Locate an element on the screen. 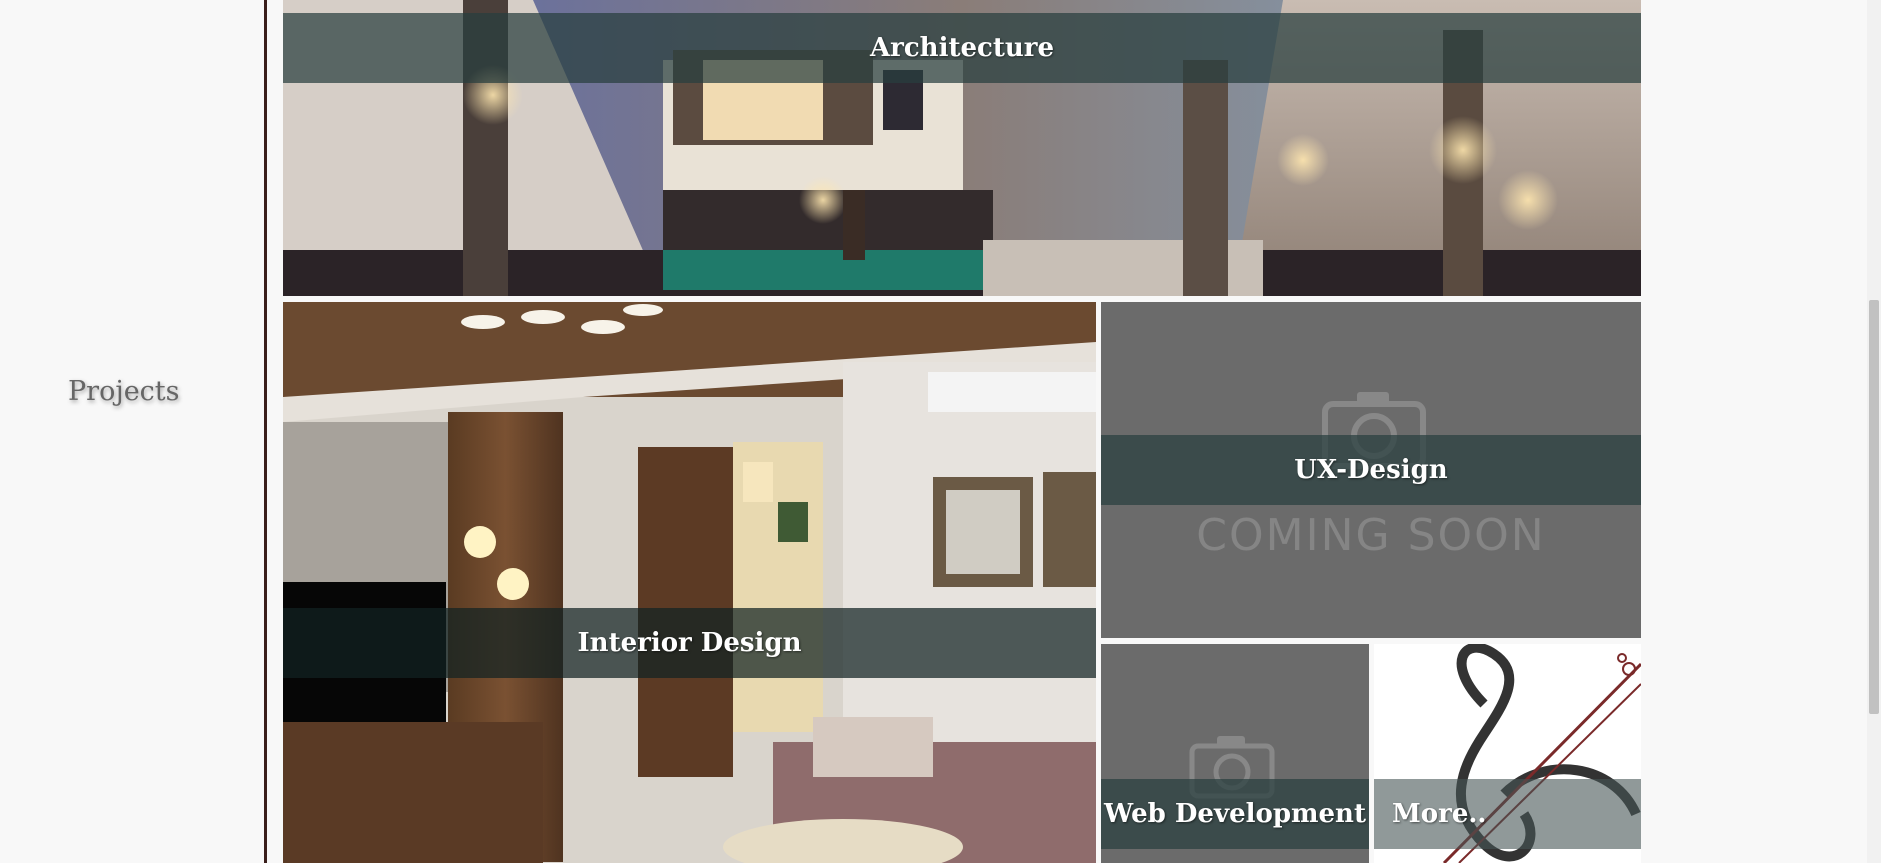 This screenshot has width=1881, height=863. tile-label-ux-design: UX-Design is located at coordinates (1371, 470).